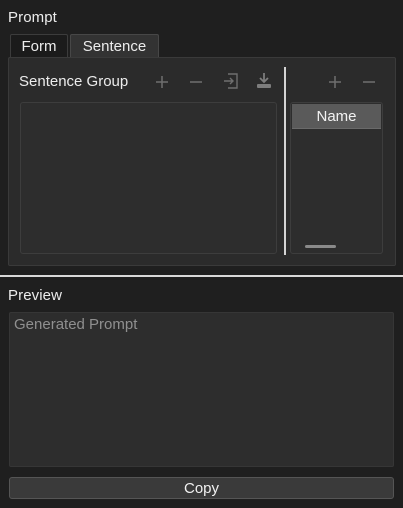 The width and height of the screenshot is (403, 508). I want to click on sentence-group-title: Sentence Group, so click(74, 81).